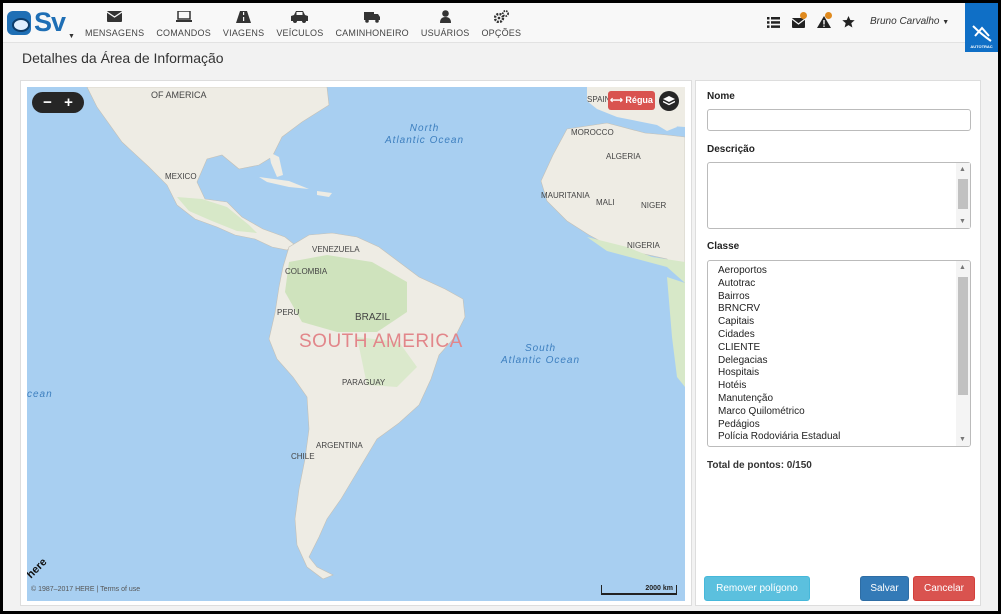 The image size is (1001, 614). What do you see at coordinates (58, 102) in the screenshot?
I see `zoom-control: − +` at bounding box center [58, 102].